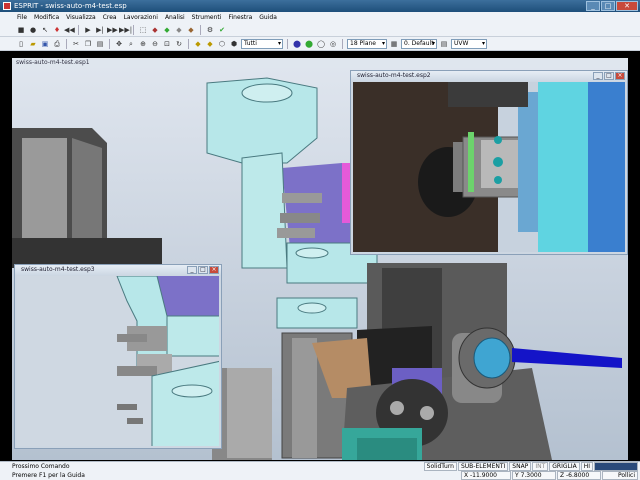 This screenshot has height=480, width=640. Describe the element at coordinates (45, 30) in the screenshot. I see `pointer-icon: ↖` at that location.